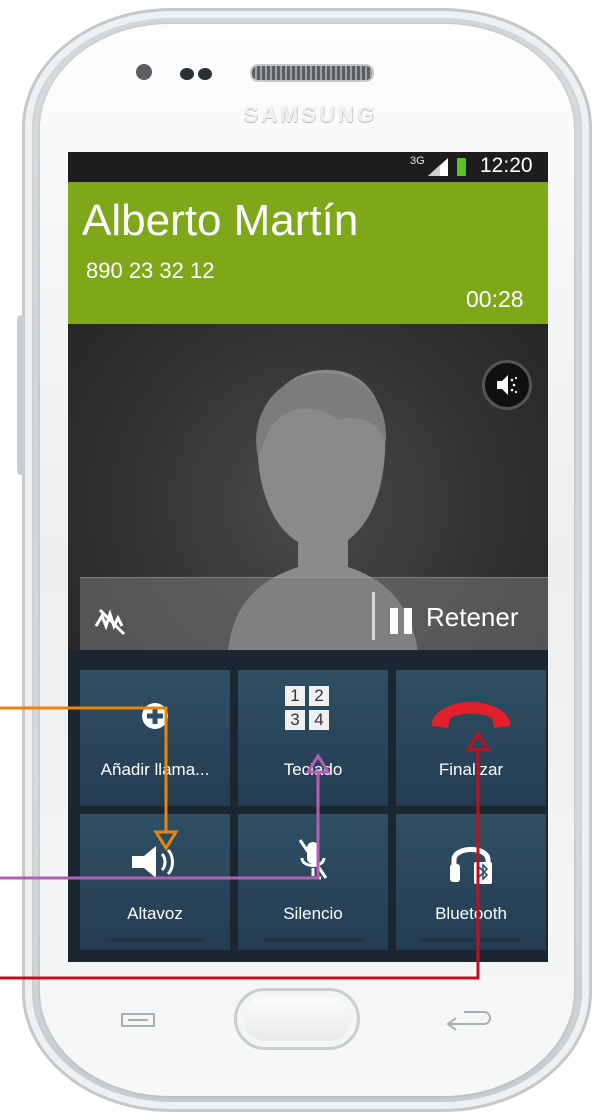 Image resolution: width=592 pixels, height=1120 pixels. What do you see at coordinates (312, 73) in the screenshot?
I see `earpiece-speaker` at bounding box center [312, 73].